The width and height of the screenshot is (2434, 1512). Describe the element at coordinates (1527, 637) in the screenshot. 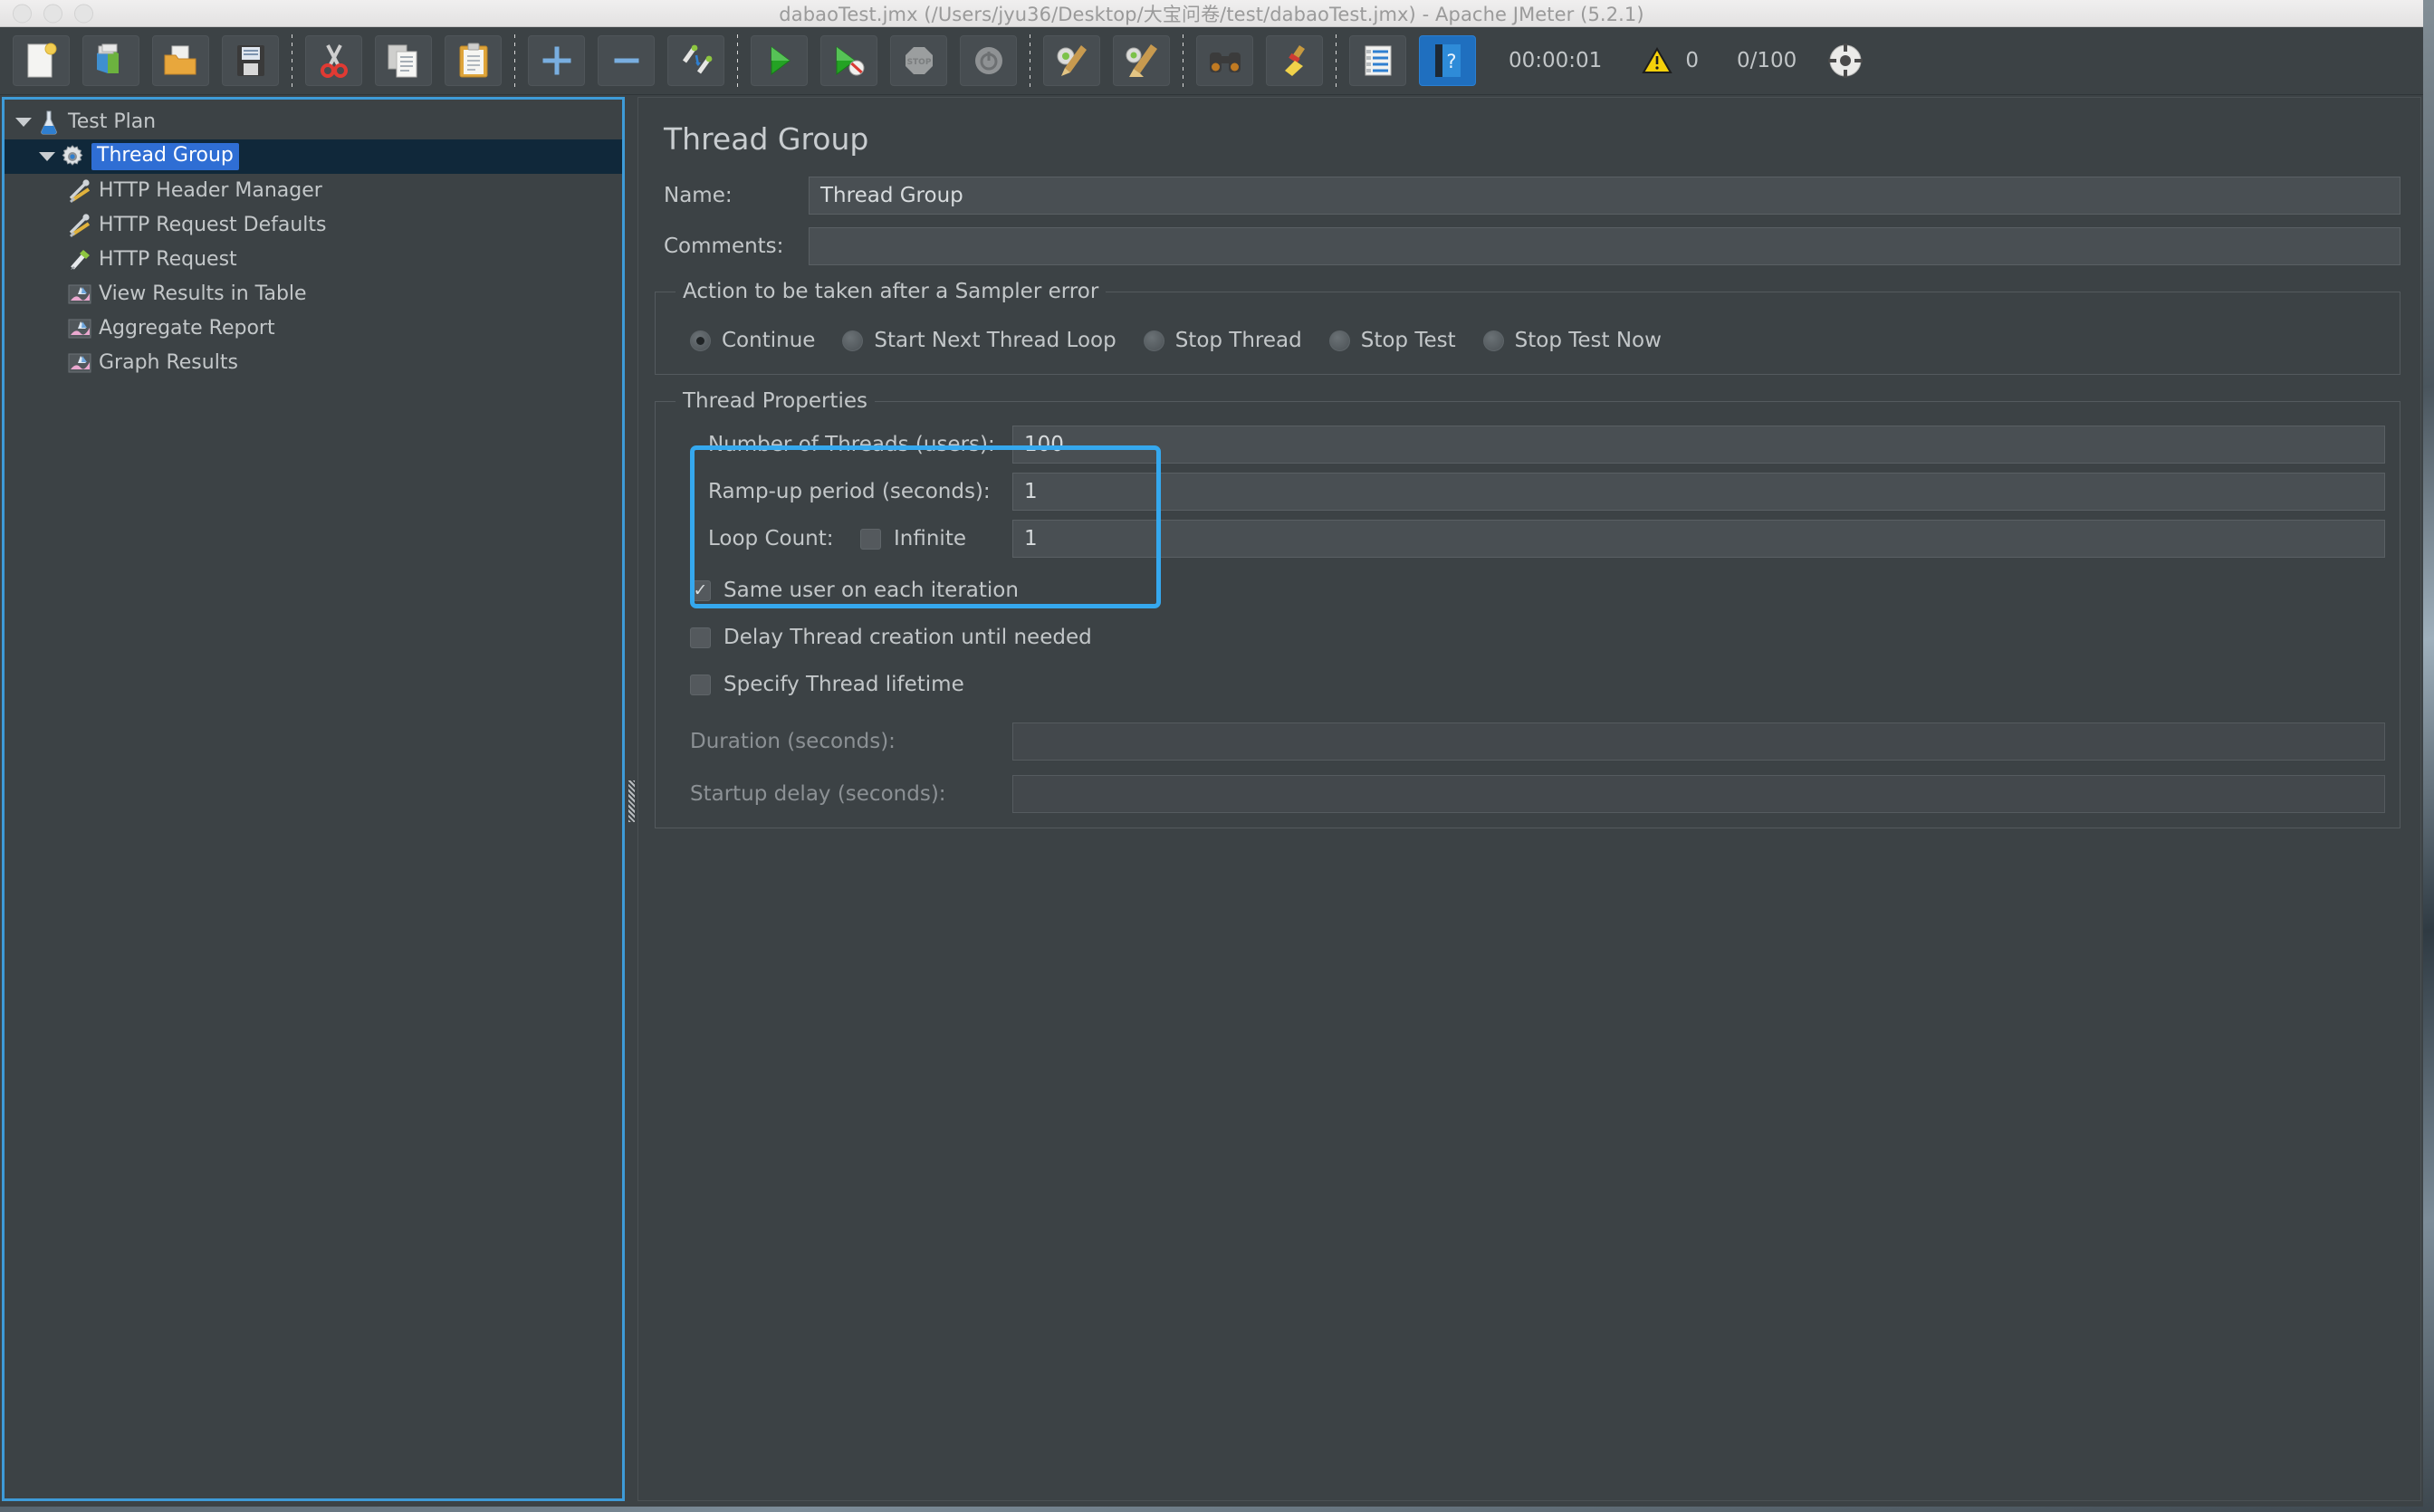

I see `delay-thread-creation-row: Delay Thread creation until needed` at that location.